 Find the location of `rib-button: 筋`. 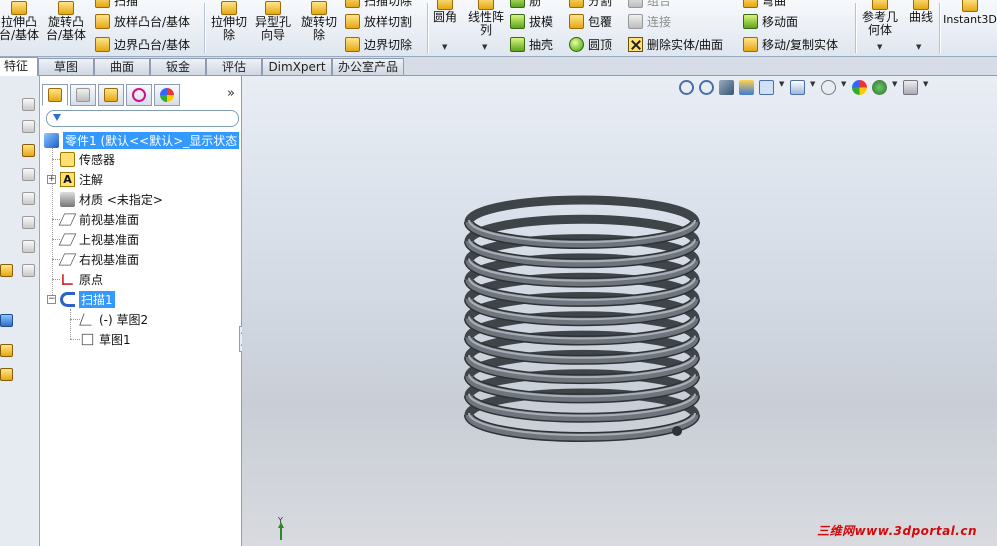

rib-button: 筋 is located at coordinates (525, 4).